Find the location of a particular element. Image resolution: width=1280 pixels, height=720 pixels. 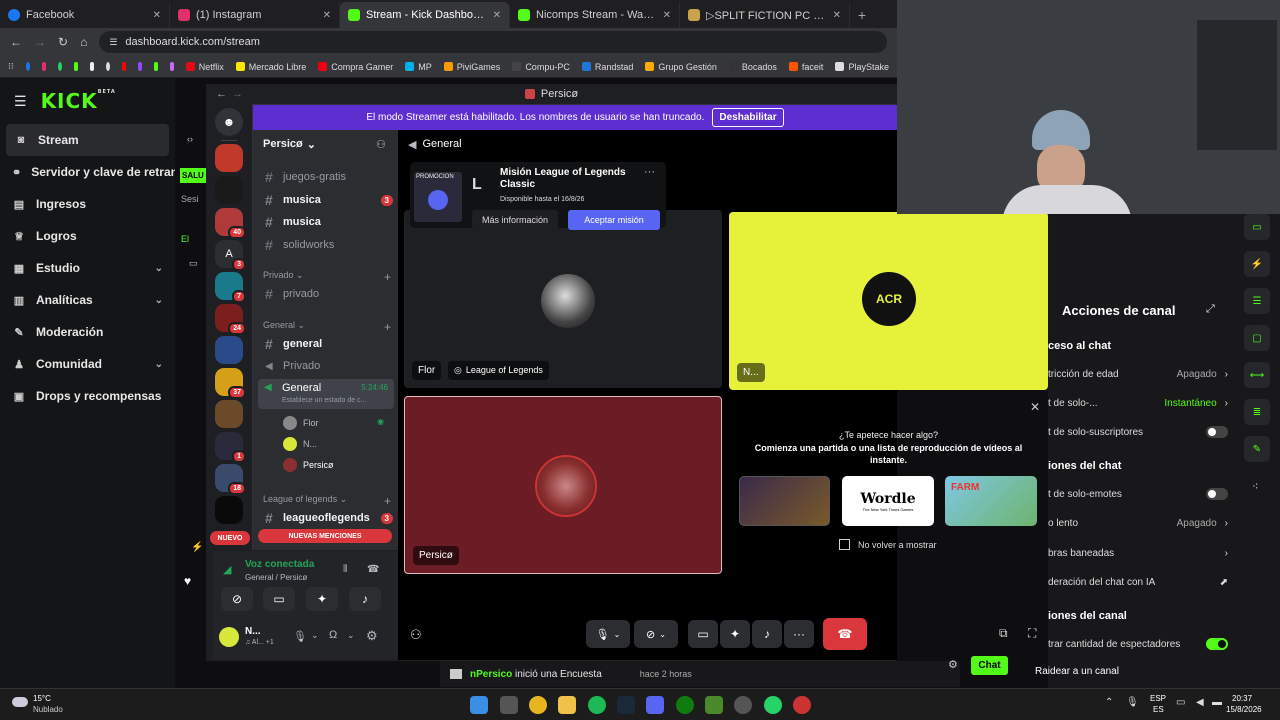

activity-card-wordle: Wordle The New York Times Games is located at coordinates (888, 501).